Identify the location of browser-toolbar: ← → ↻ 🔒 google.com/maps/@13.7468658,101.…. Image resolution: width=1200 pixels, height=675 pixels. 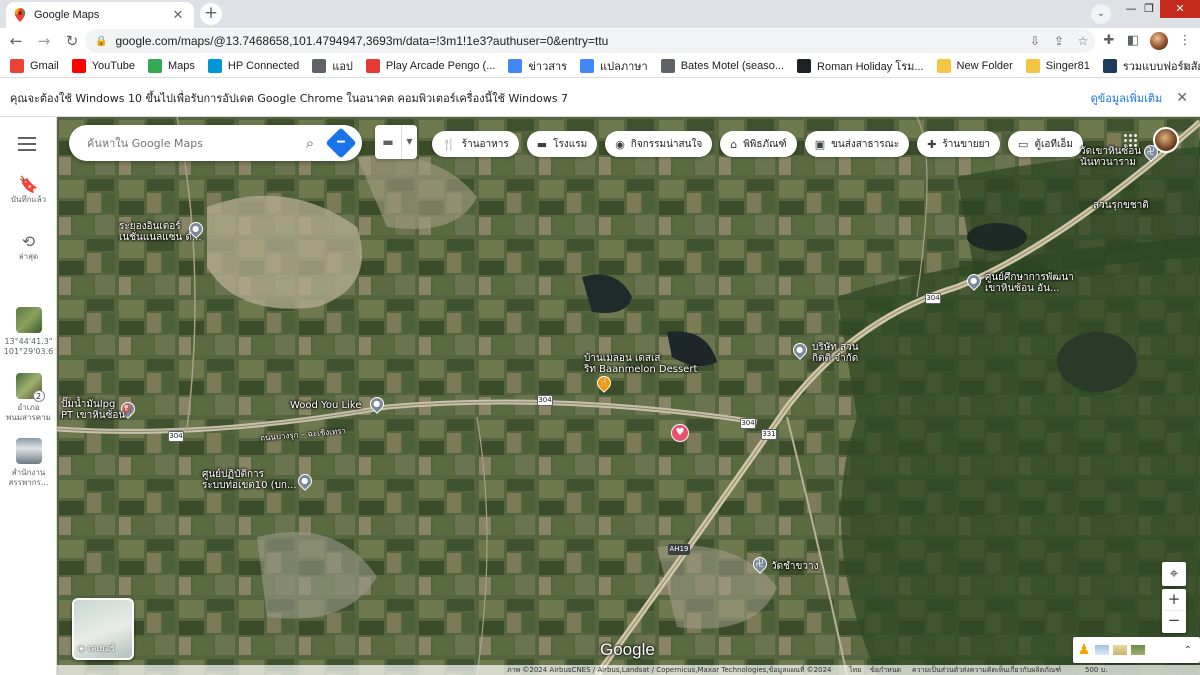
(600, 41).